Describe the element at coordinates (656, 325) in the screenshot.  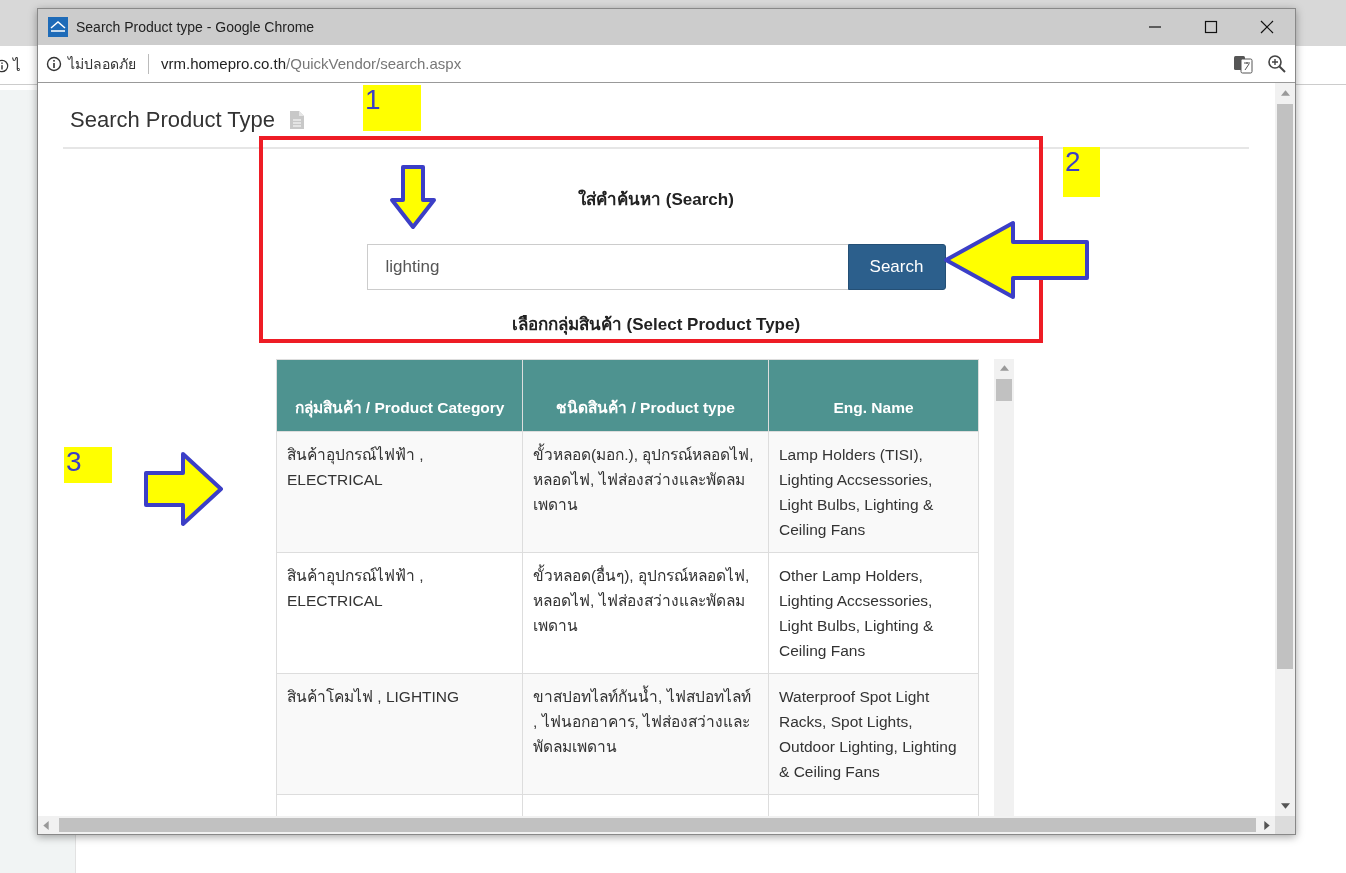
I see `select-label: เลือกกลุ่มสินค้า (Select Product Type)` at that location.